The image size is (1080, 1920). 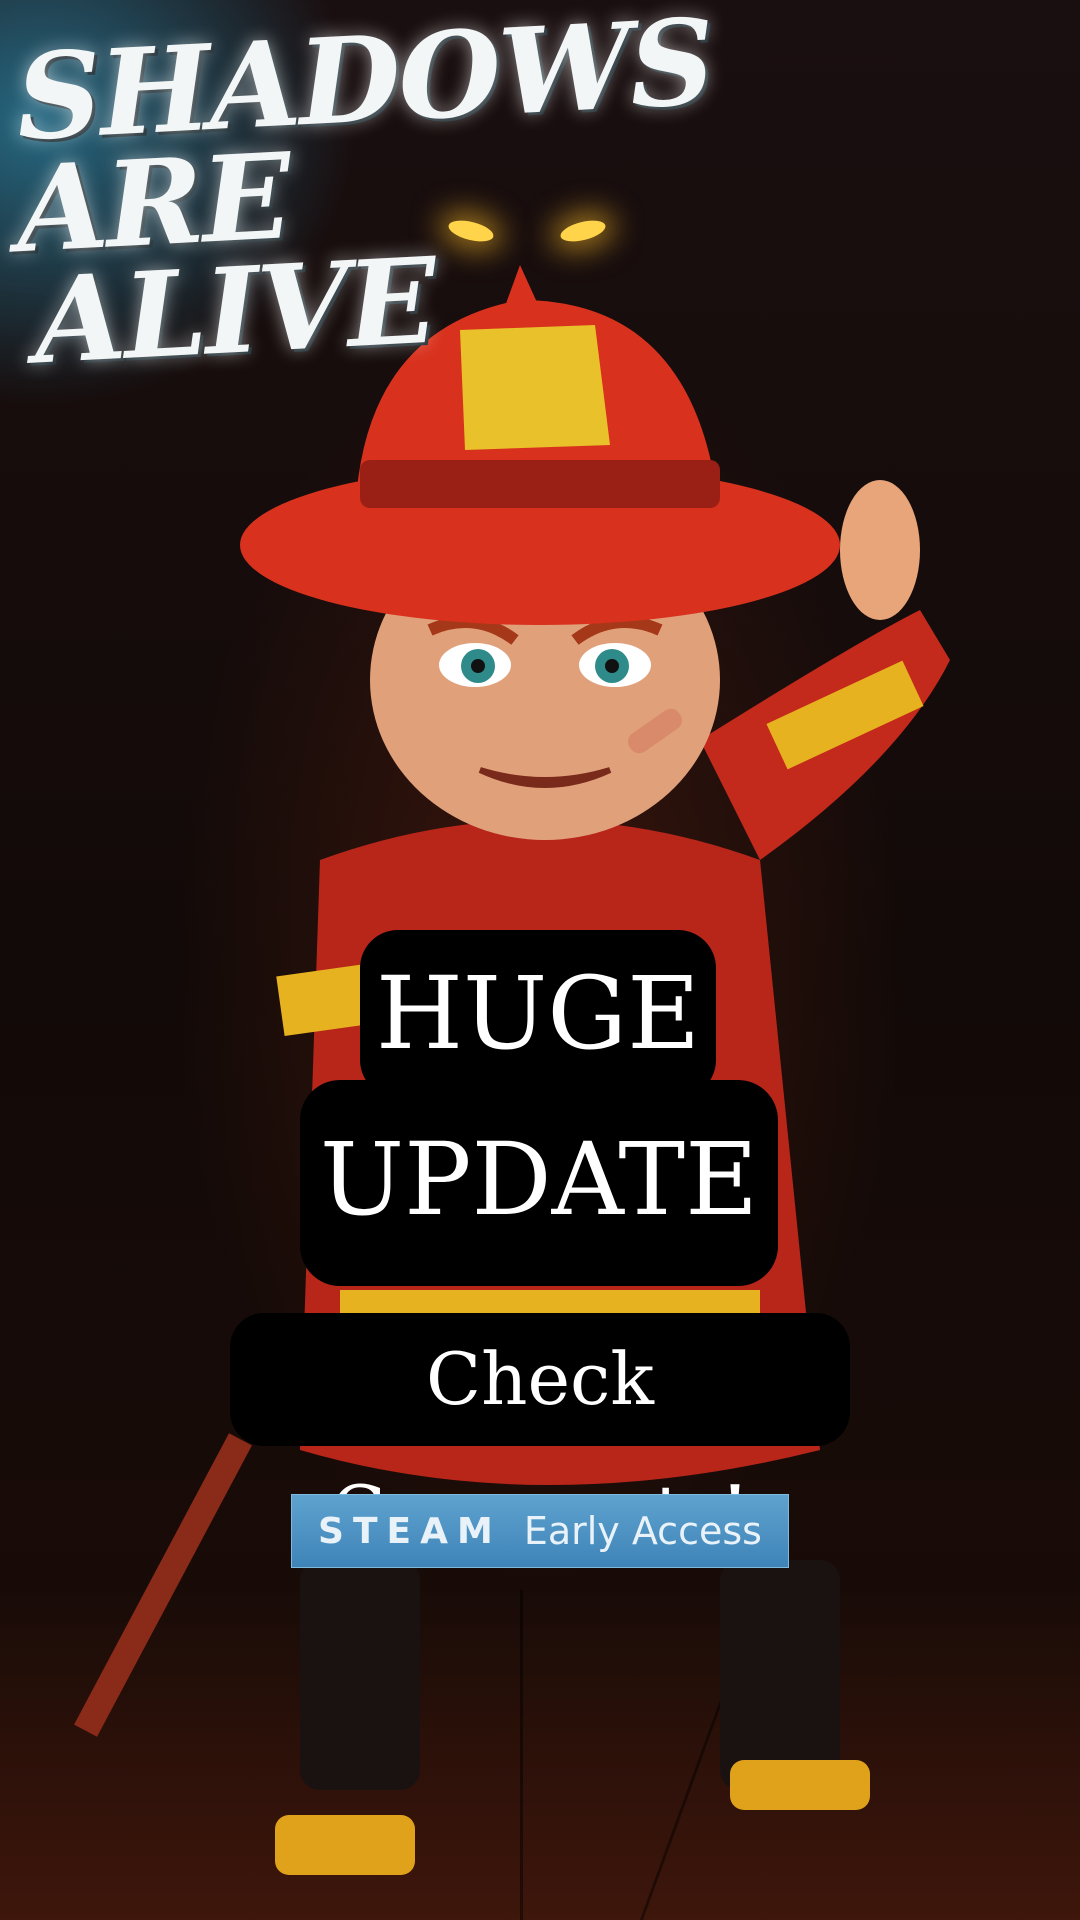 I want to click on headline-huge: HUGE, so click(x=538, y=1014).